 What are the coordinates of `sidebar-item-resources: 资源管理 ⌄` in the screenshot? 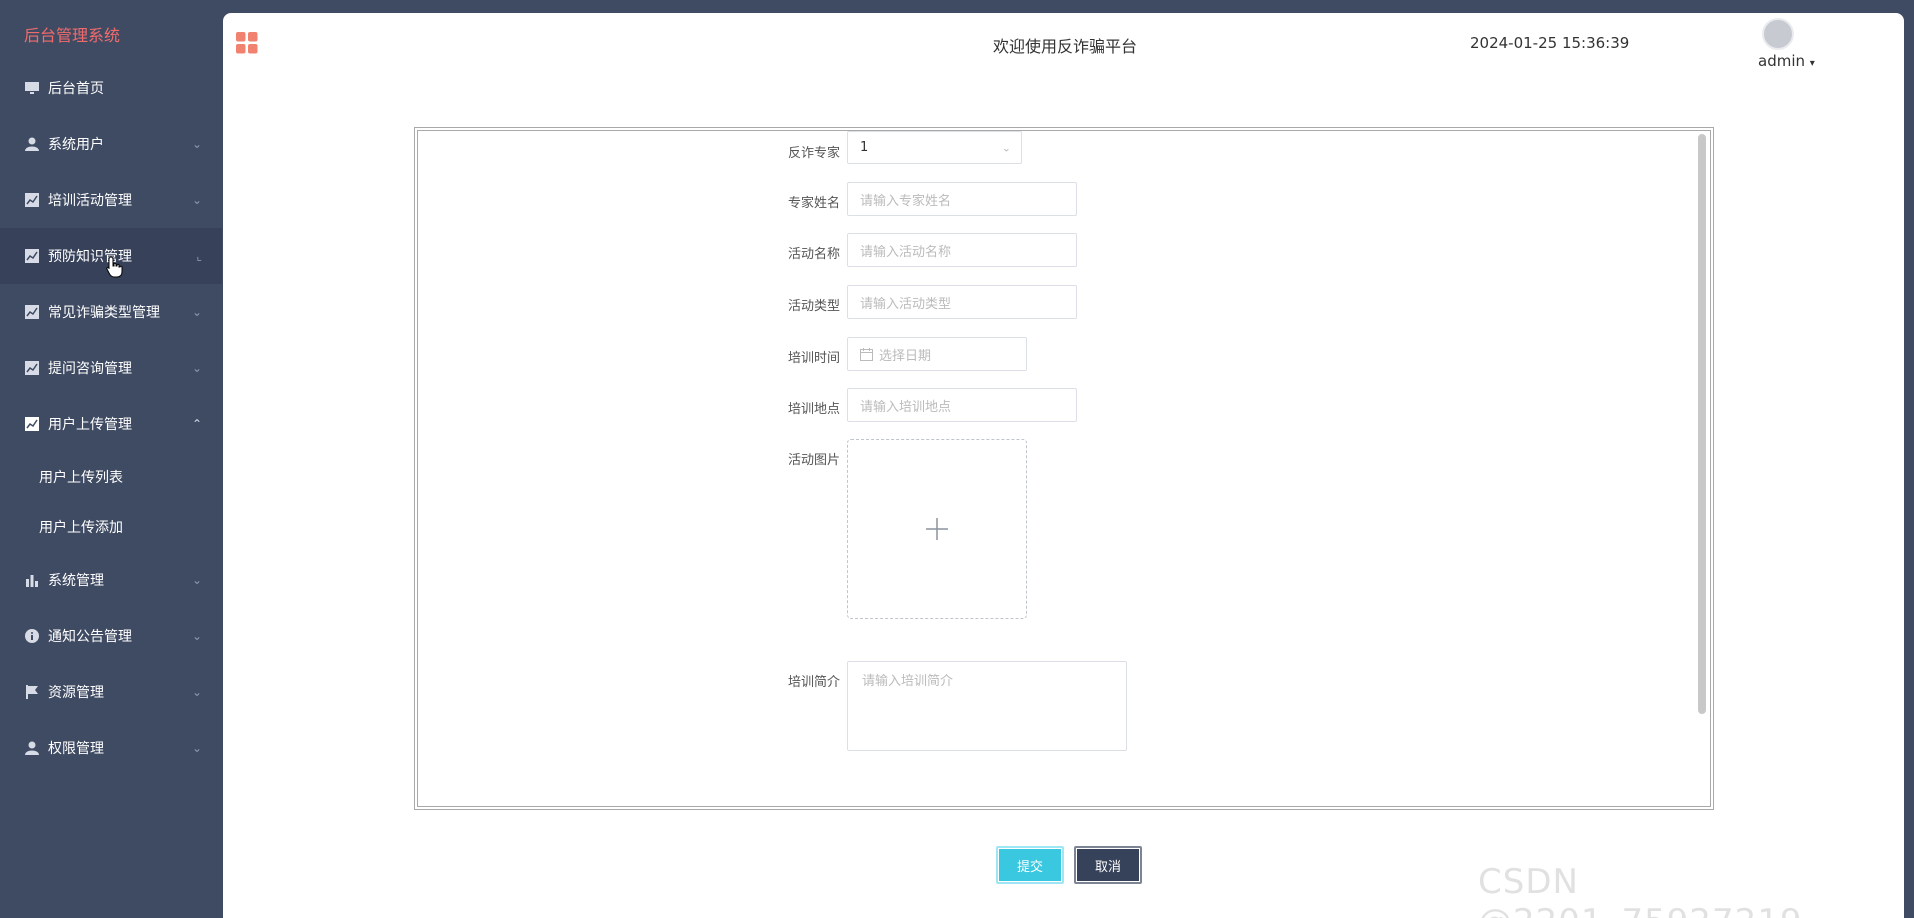 It's located at (111, 692).